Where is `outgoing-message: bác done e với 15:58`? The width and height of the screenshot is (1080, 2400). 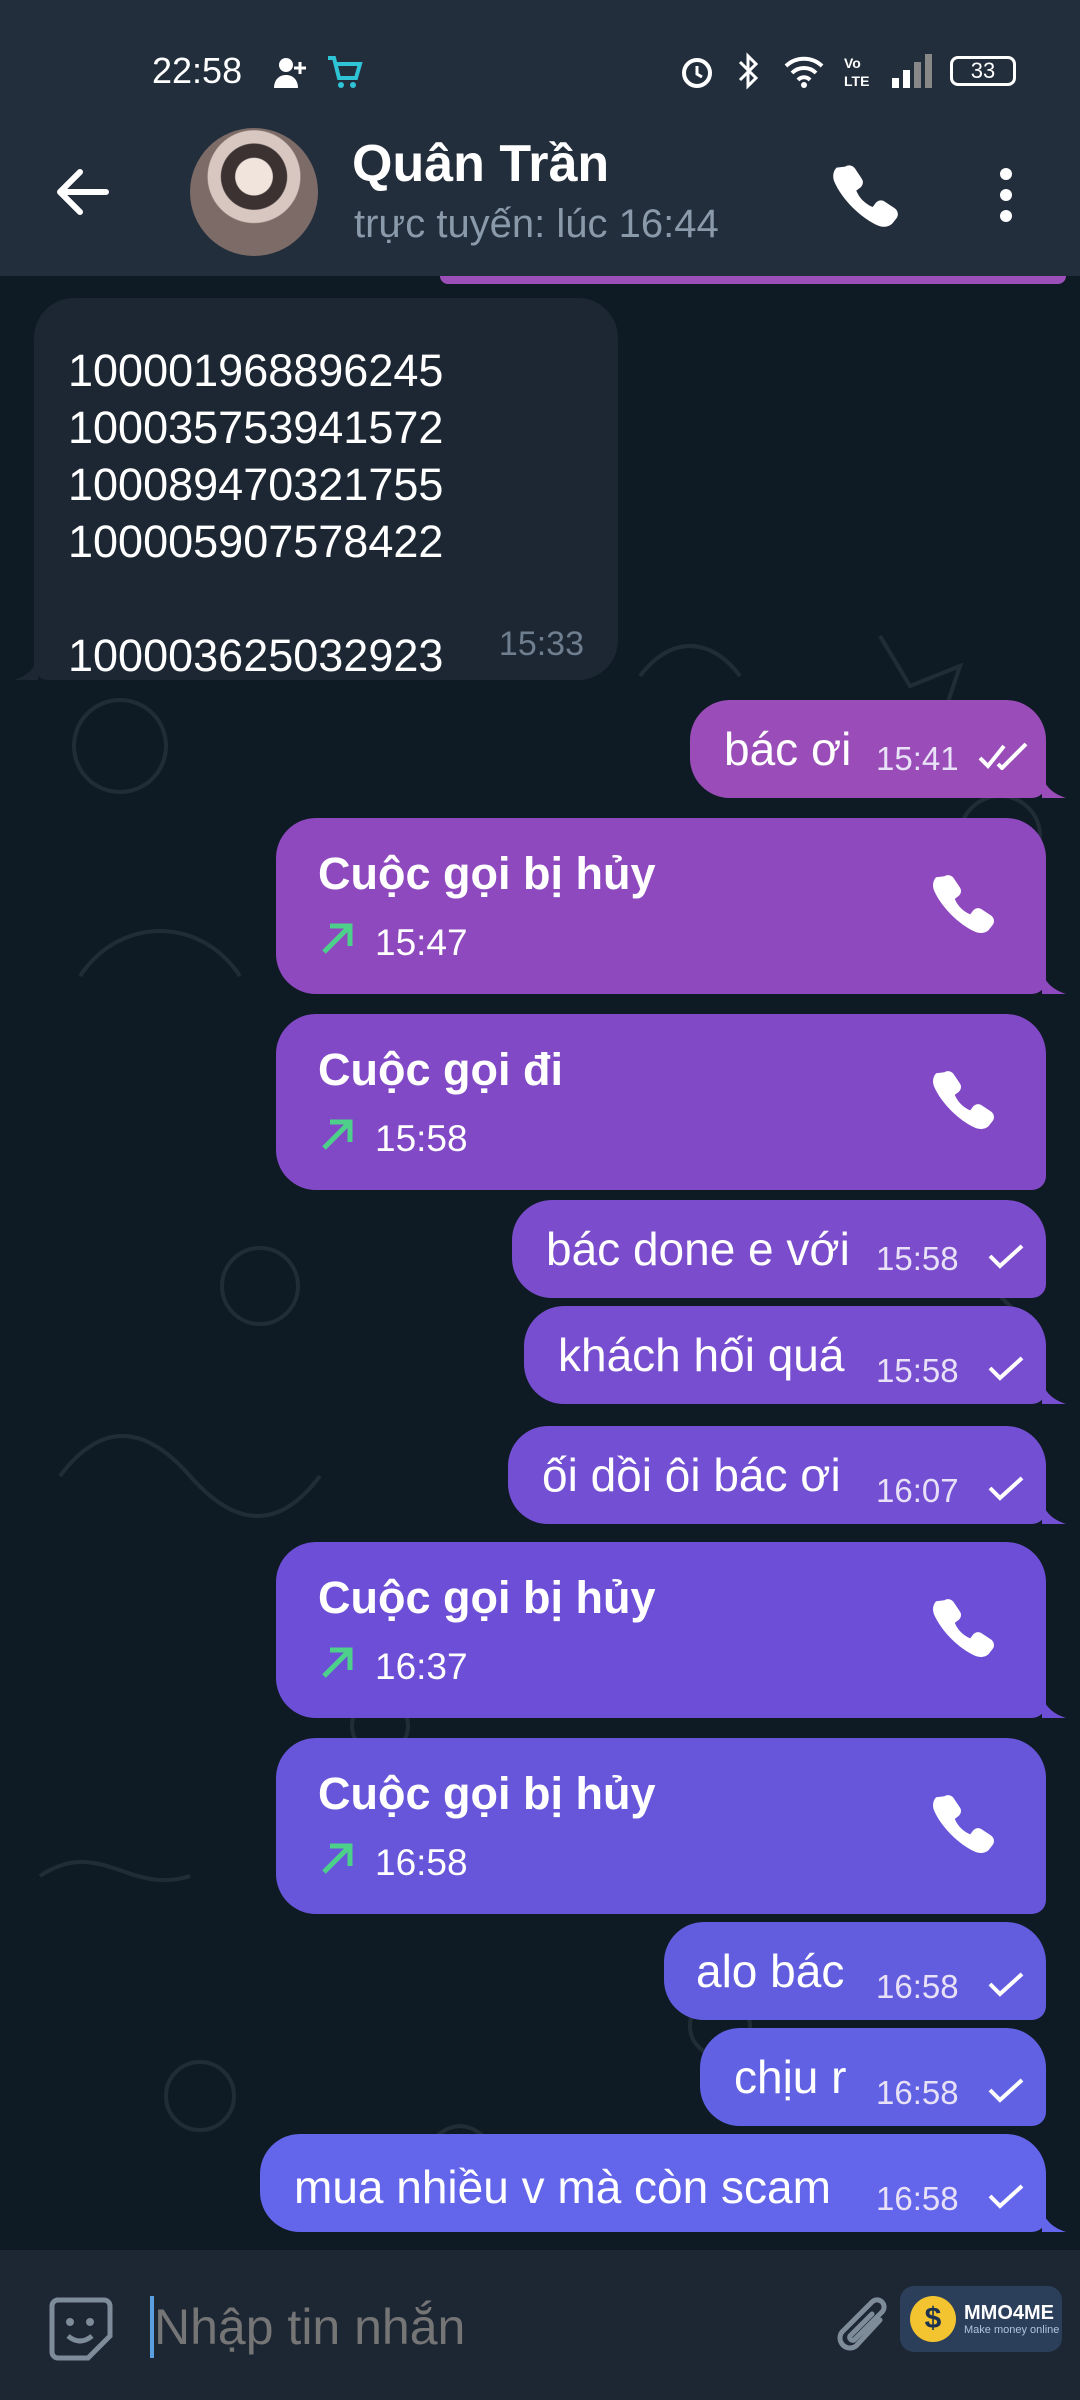 outgoing-message: bác done e với 15:58 is located at coordinates (779, 1249).